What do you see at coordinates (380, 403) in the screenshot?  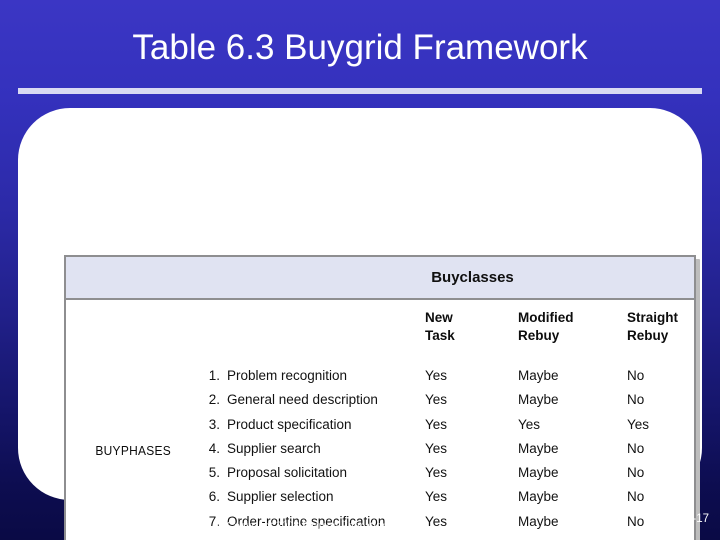 I see `table-row: 2. General need description Yes Maybe No` at bounding box center [380, 403].